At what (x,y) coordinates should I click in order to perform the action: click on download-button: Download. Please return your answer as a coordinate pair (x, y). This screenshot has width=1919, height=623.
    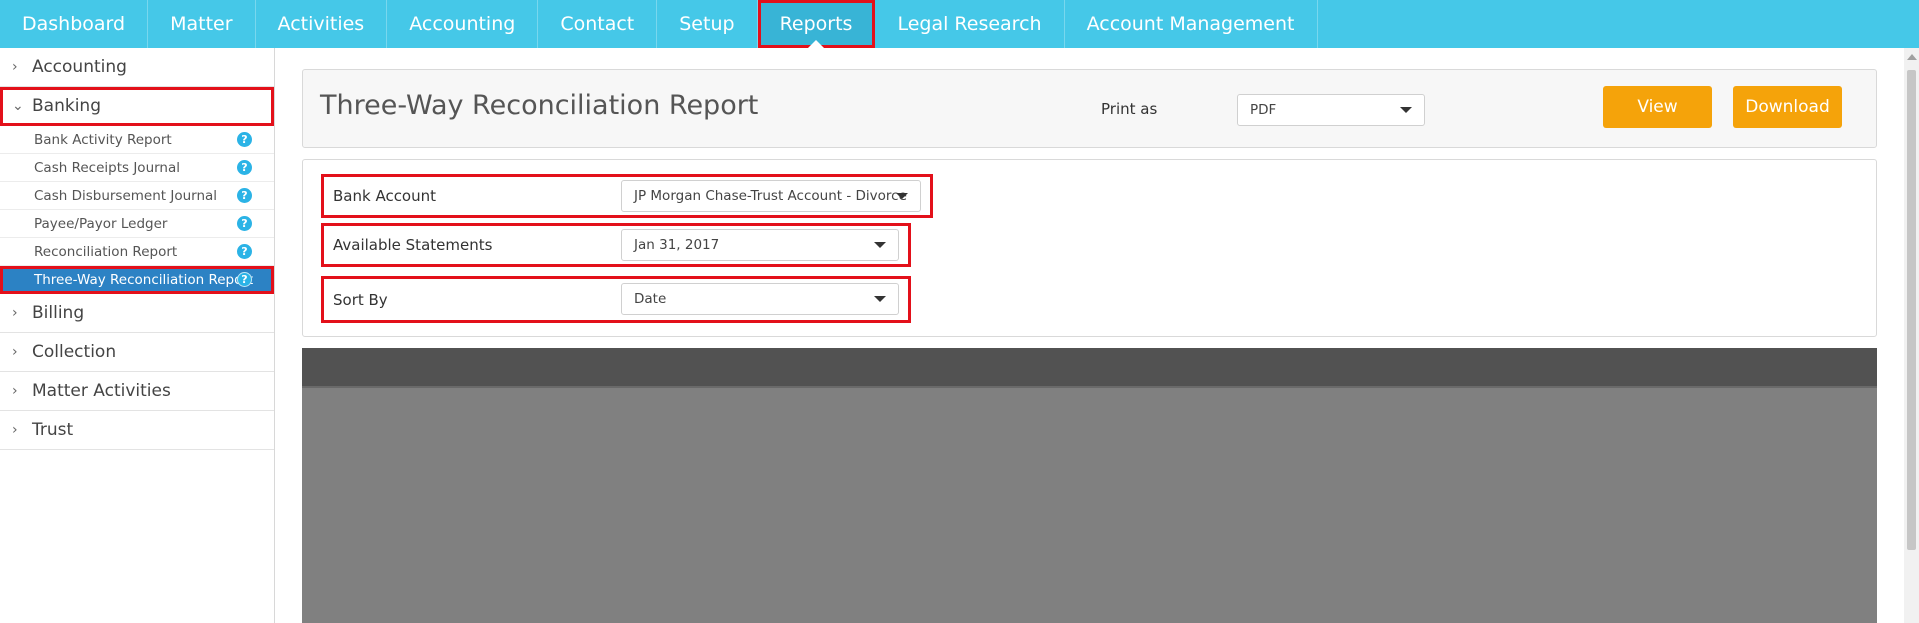
    Looking at the image, I should click on (1787, 107).